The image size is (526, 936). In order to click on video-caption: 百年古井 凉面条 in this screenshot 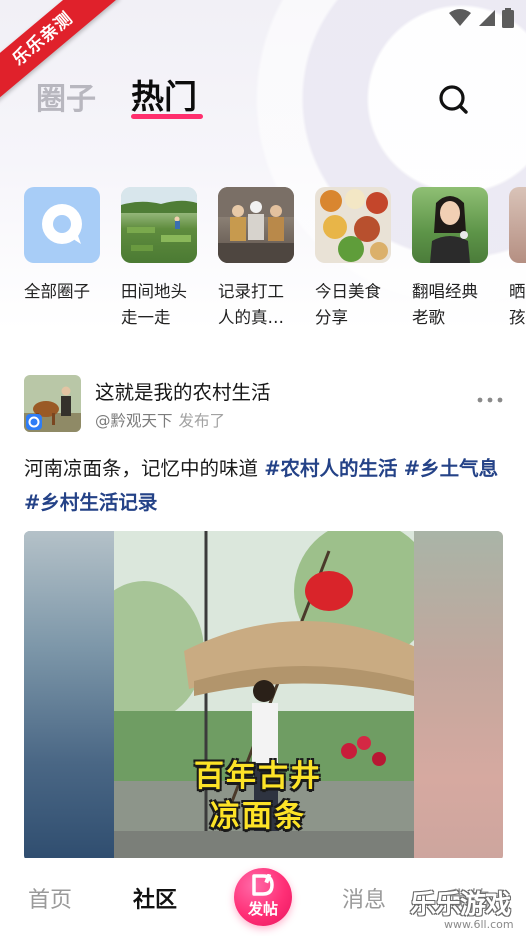, I will do `click(258, 797)`.